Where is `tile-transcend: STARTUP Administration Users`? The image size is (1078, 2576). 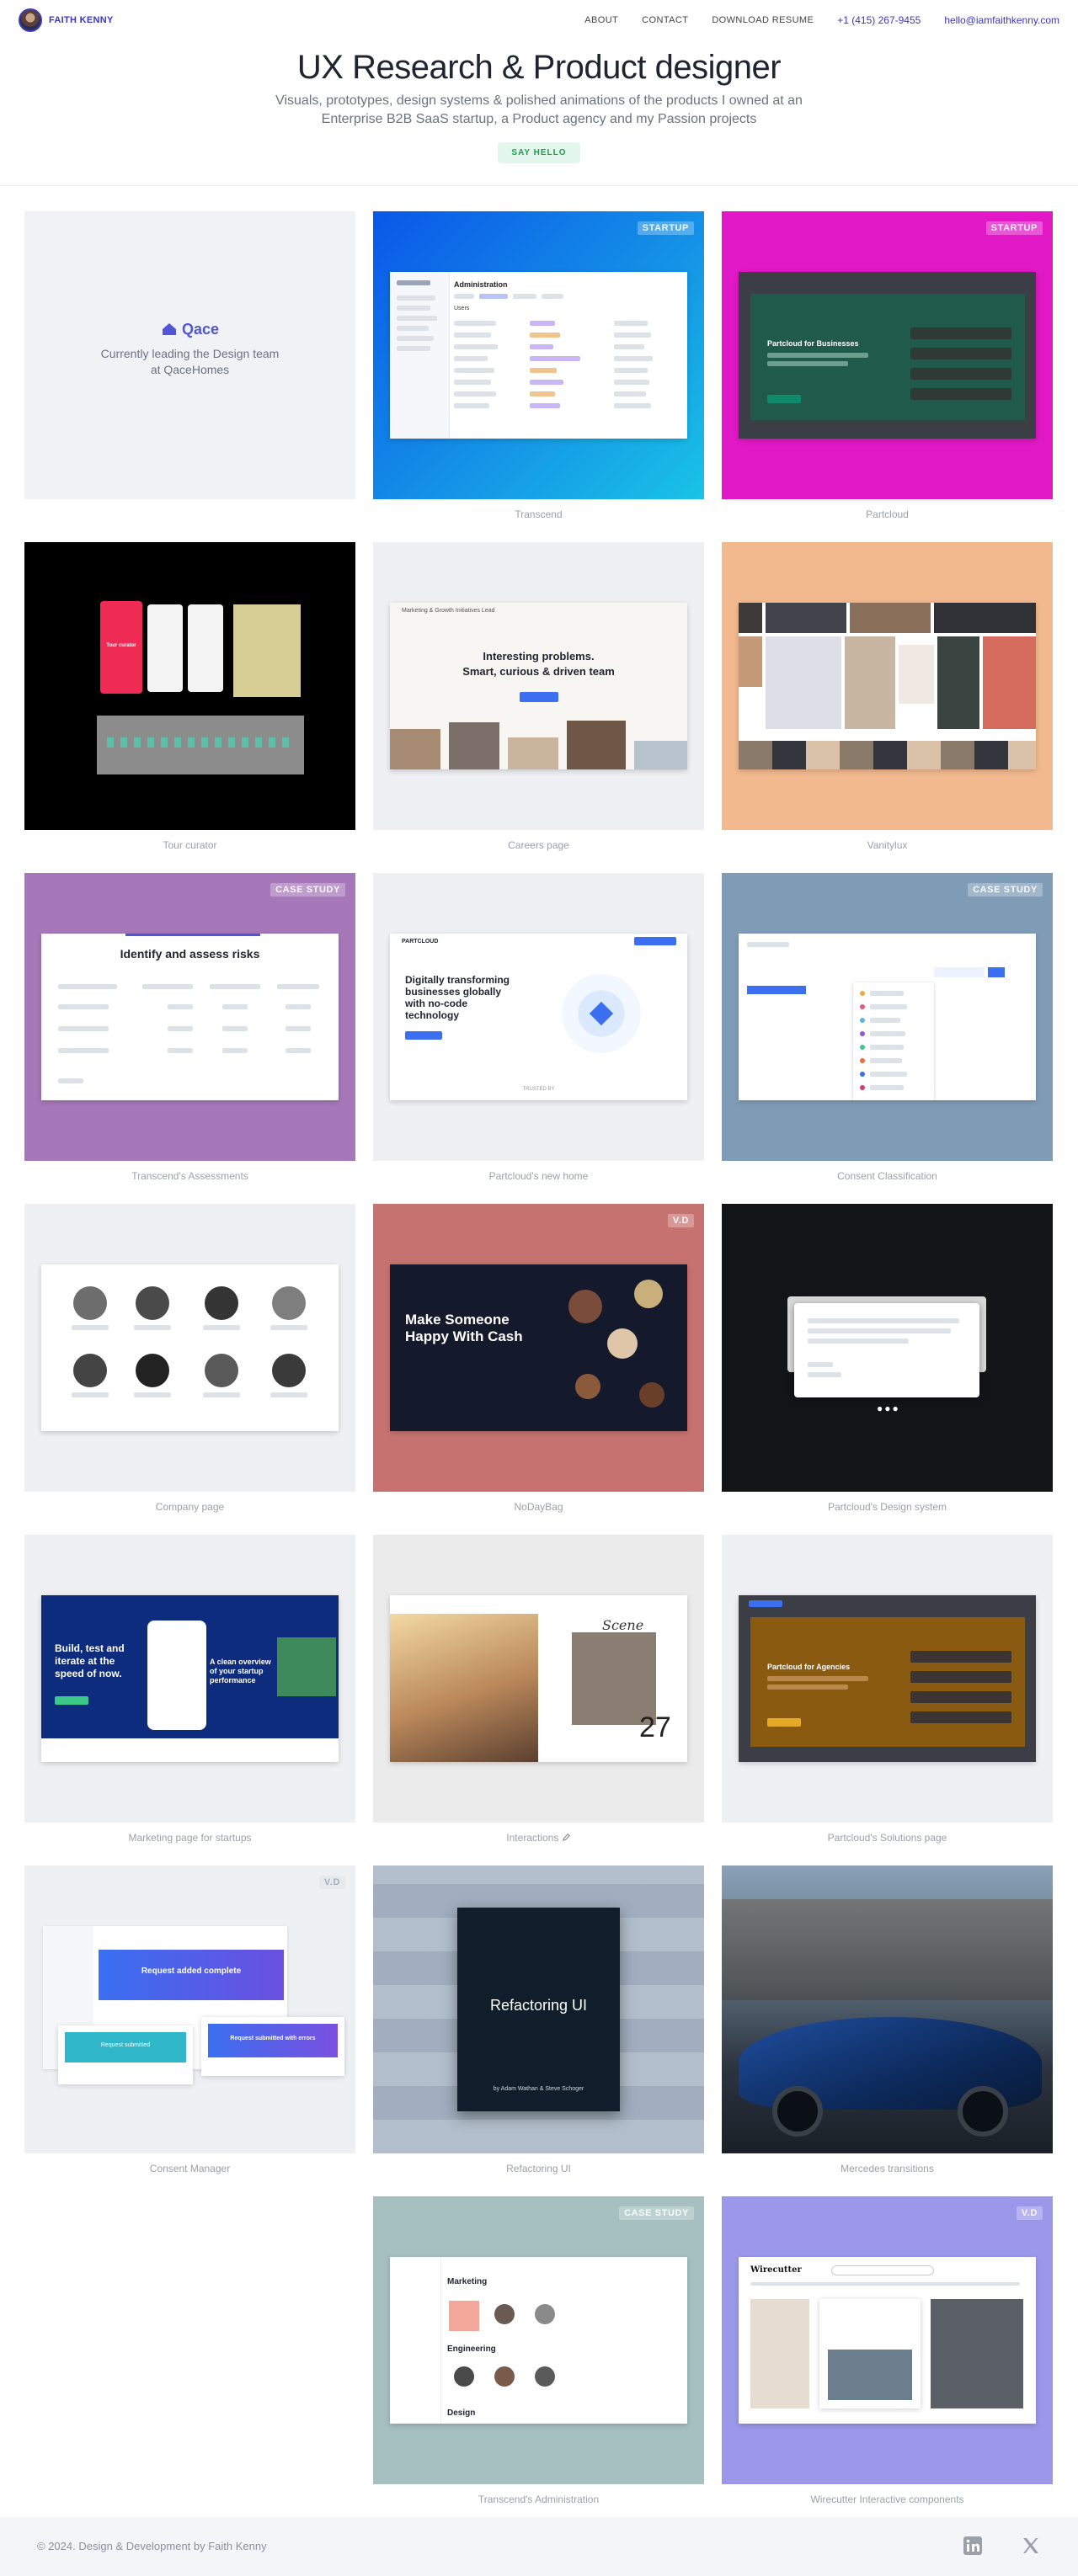 tile-transcend: STARTUP Administration Users is located at coordinates (538, 355).